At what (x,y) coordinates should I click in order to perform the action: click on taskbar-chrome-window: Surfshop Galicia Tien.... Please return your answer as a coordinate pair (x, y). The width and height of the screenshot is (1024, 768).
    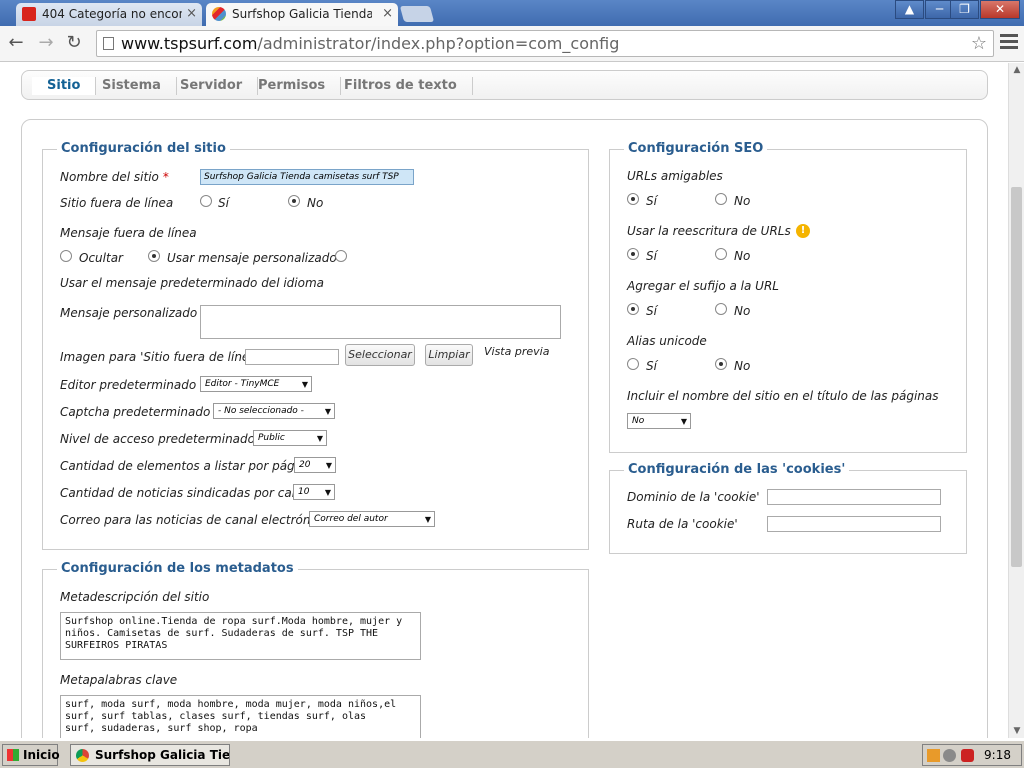
    Looking at the image, I should click on (150, 755).